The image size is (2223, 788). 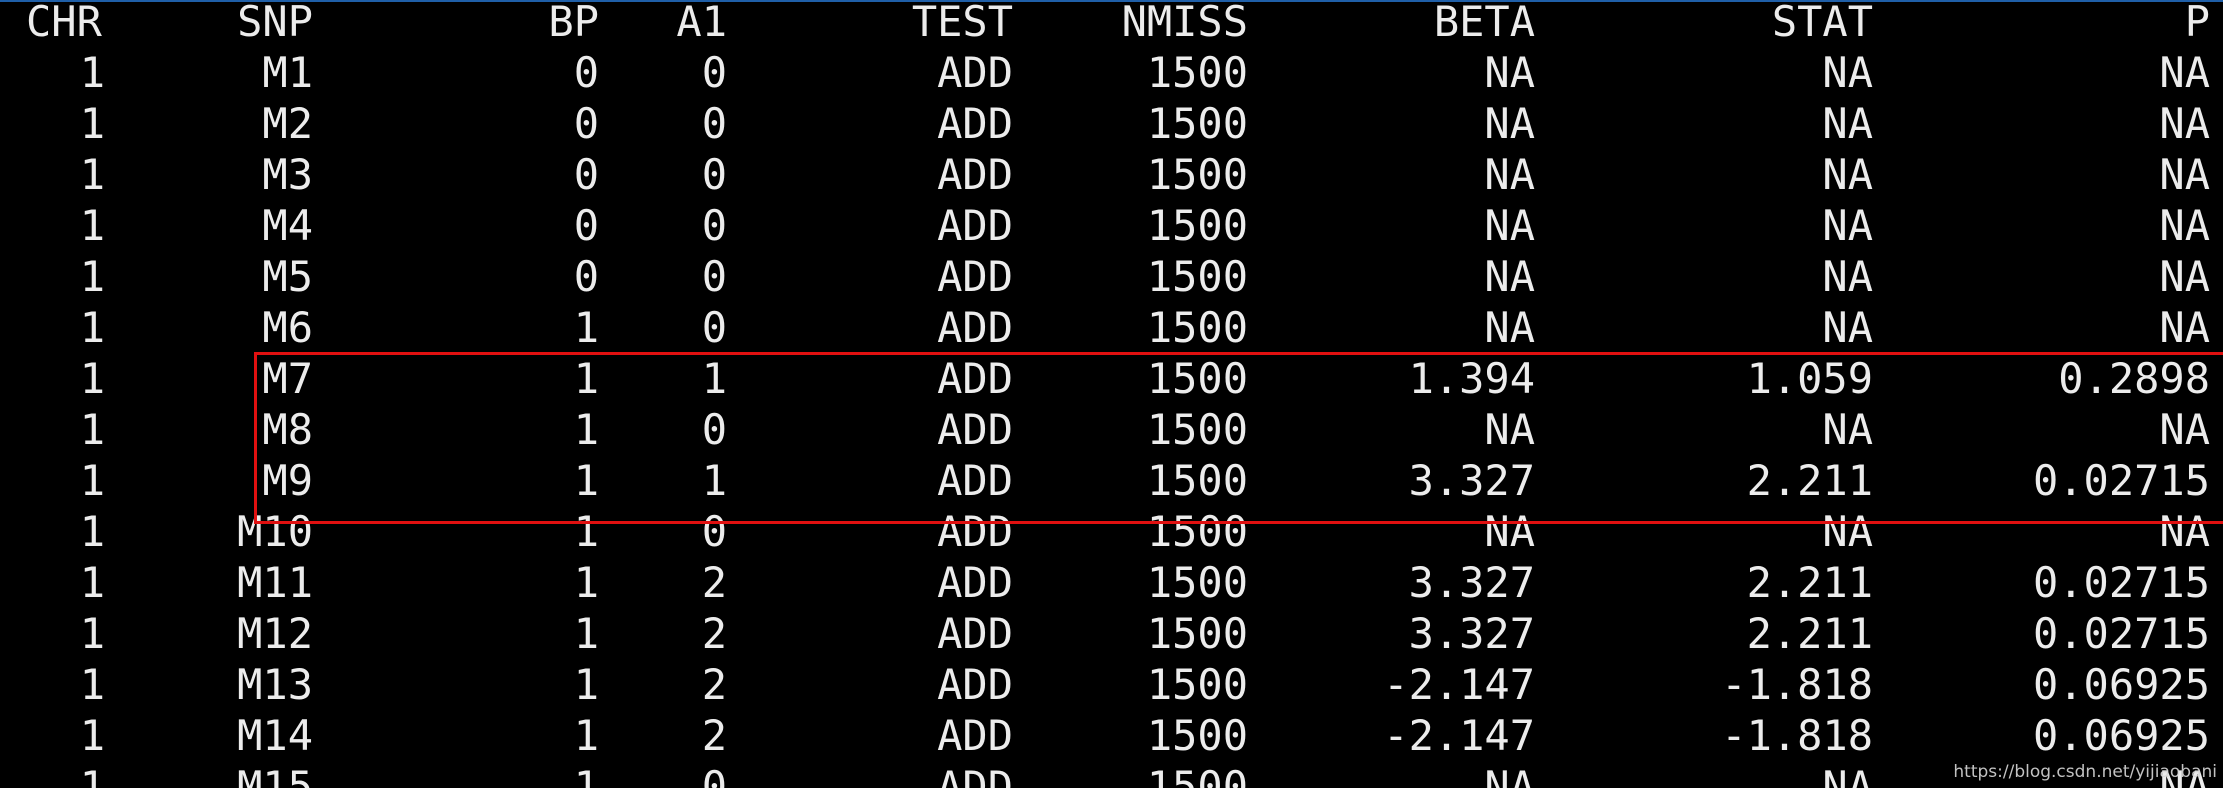 What do you see at coordinates (1111, 774) in the screenshot?
I see `table-row: 1 M15 1 0 ADD 1500 NA NA NA` at bounding box center [1111, 774].